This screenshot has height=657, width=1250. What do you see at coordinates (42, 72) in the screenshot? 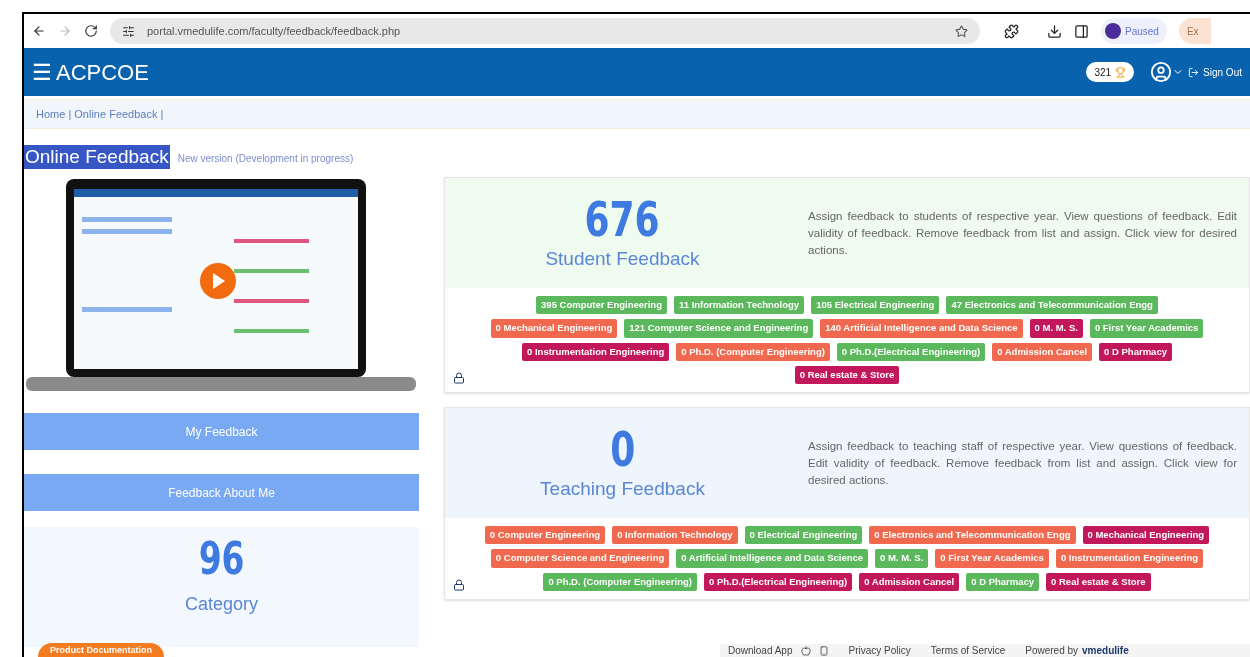
I see `menu-icon: ☰` at bounding box center [42, 72].